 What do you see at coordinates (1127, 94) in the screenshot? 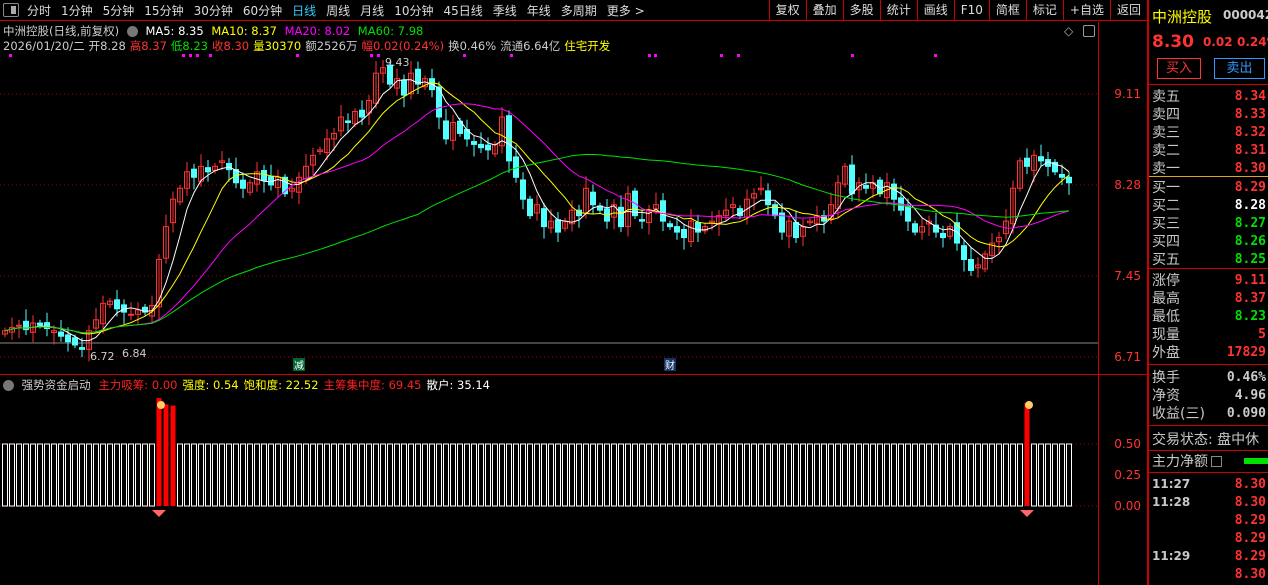
I see `axis-label: 9.11` at bounding box center [1127, 94].